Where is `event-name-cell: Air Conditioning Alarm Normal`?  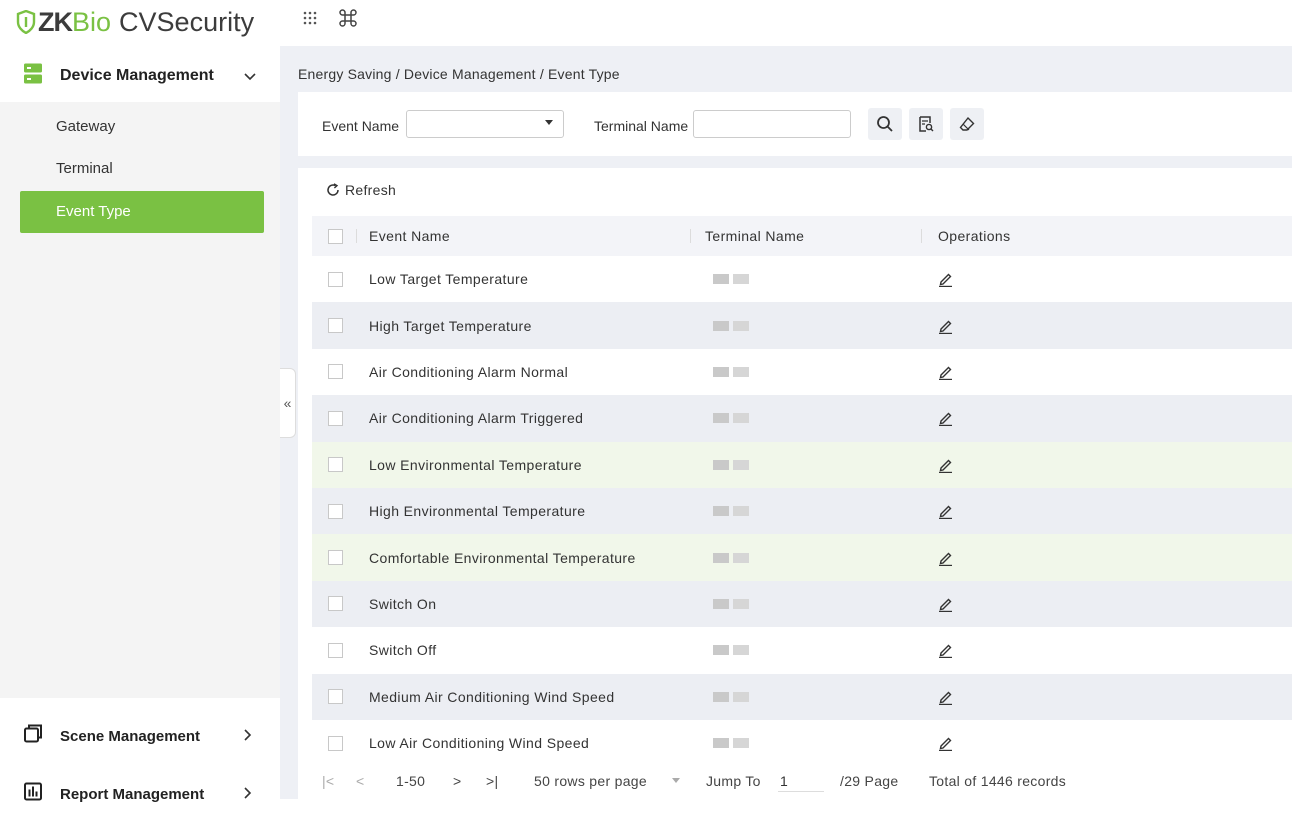
event-name-cell: Air Conditioning Alarm Normal is located at coordinates (469, 371).